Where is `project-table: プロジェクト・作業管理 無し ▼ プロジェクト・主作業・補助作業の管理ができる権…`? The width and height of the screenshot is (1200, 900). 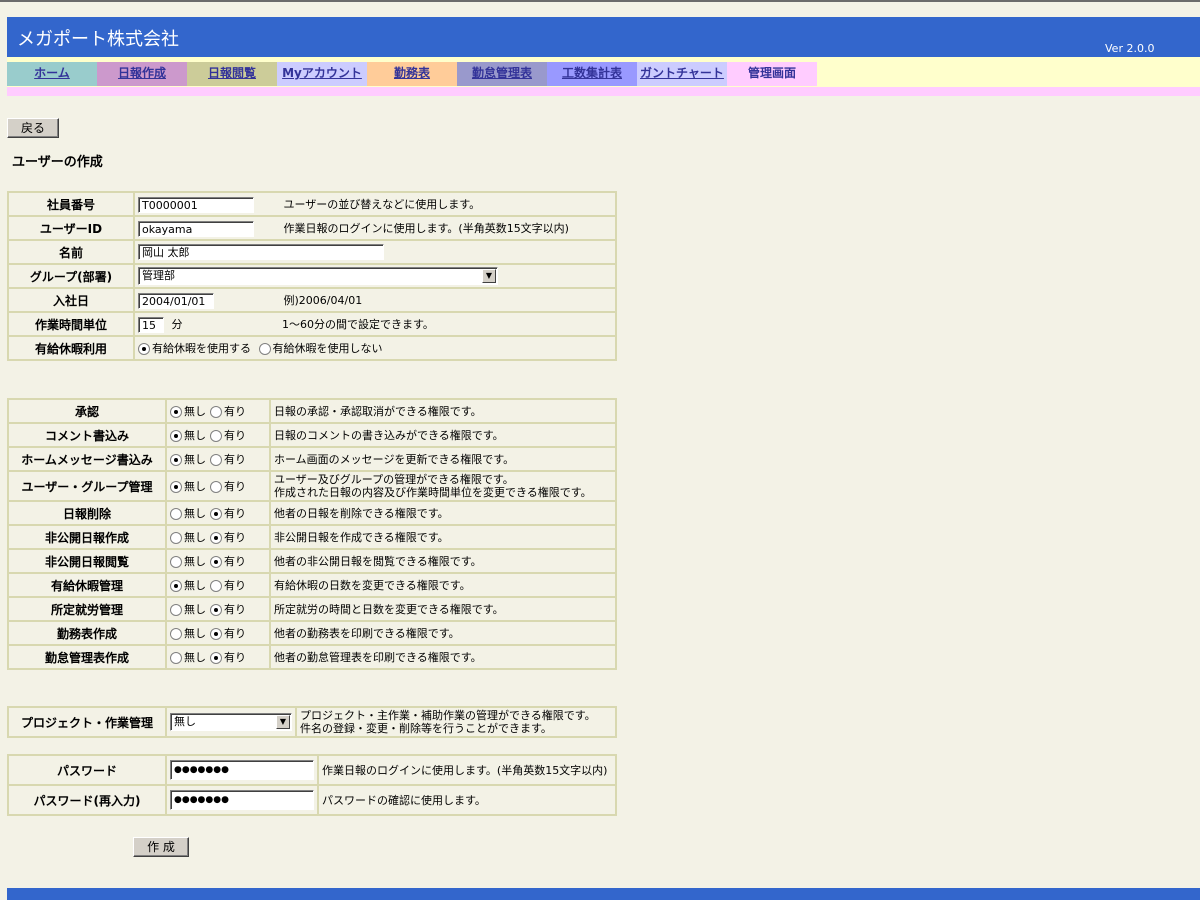
project-table: プロジェクト・作業管理 無し ▼ プロジェクト・主作業・補助作業の管理ができる権… is located at coordinates (312, 722).